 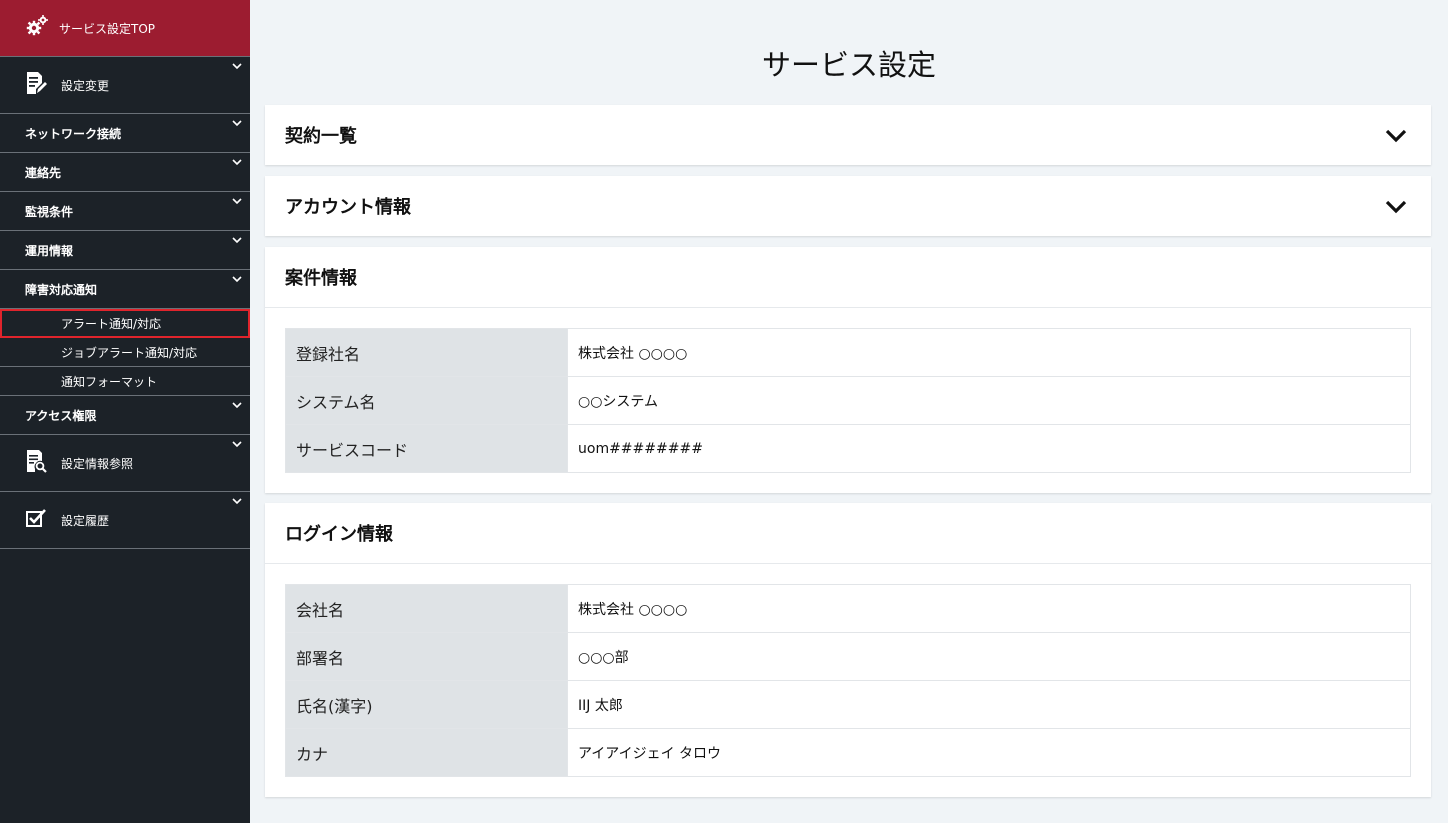 I want to click on edit-document-icon, so click(x=36, y=85).